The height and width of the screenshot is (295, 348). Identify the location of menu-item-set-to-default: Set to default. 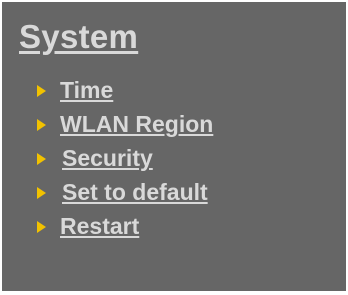
(125, 197).